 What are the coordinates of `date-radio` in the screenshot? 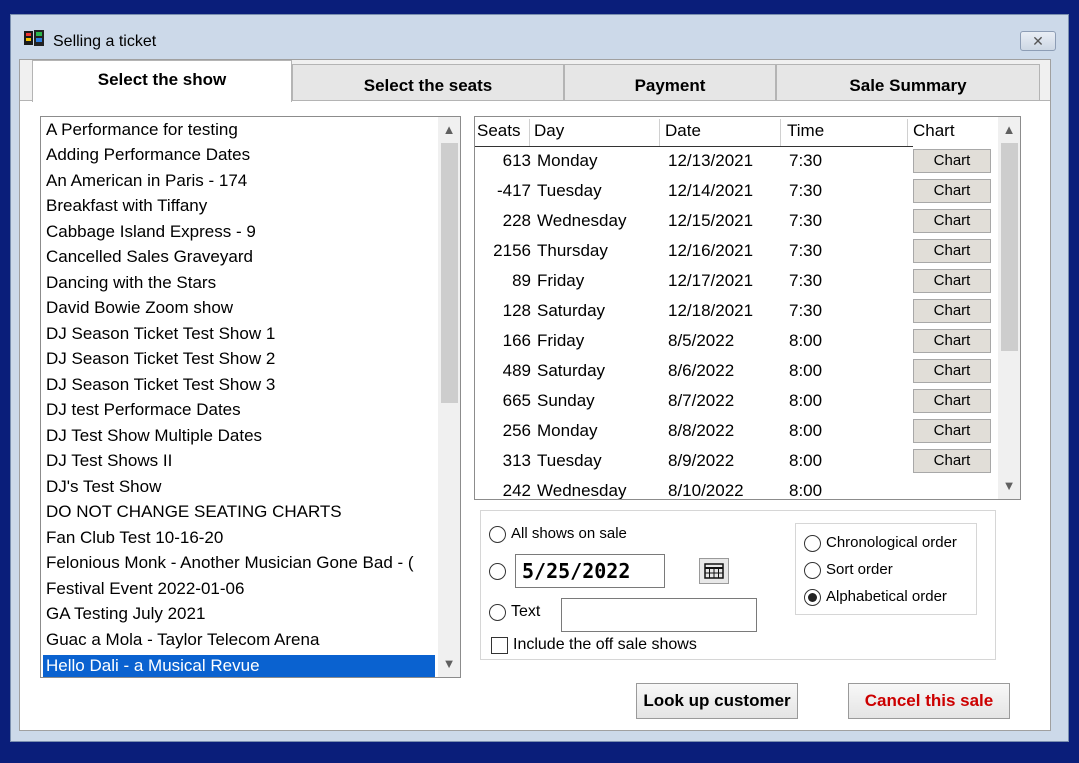 It's located at (497, 571).